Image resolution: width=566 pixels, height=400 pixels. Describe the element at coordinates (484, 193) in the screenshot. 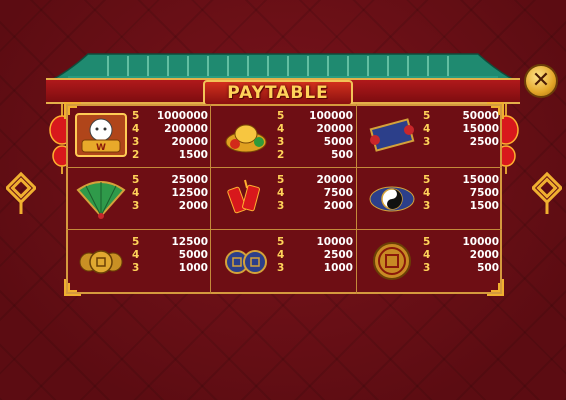

I see `pay-value: 7500` at that location.